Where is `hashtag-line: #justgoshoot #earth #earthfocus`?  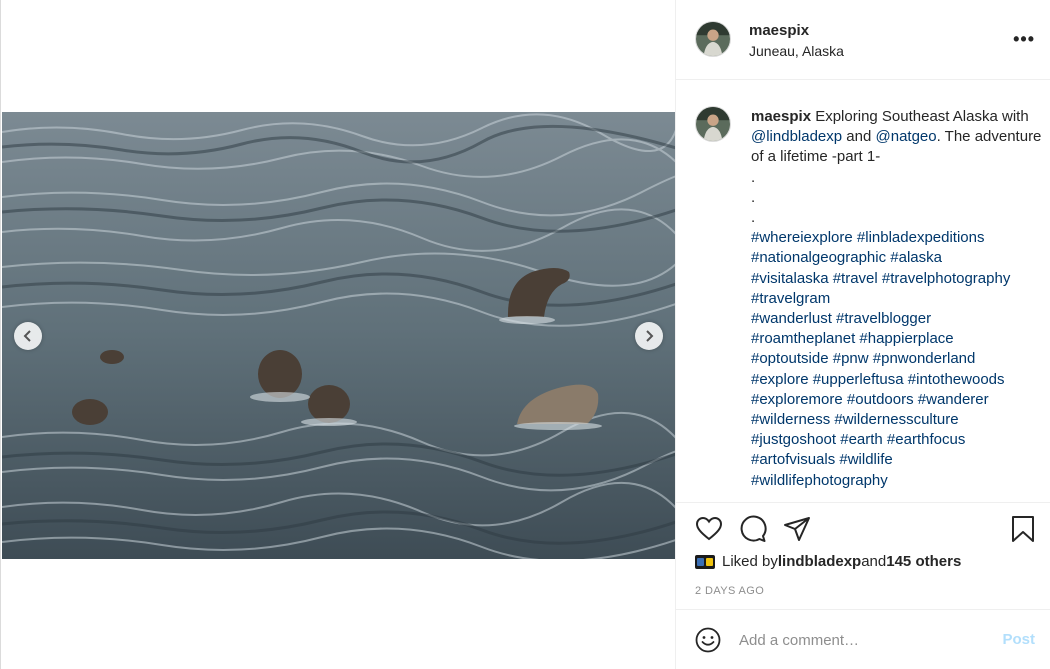
hashtag-line: #justgoshoot #earth #earthfocus is located at coordinates (898, 440).